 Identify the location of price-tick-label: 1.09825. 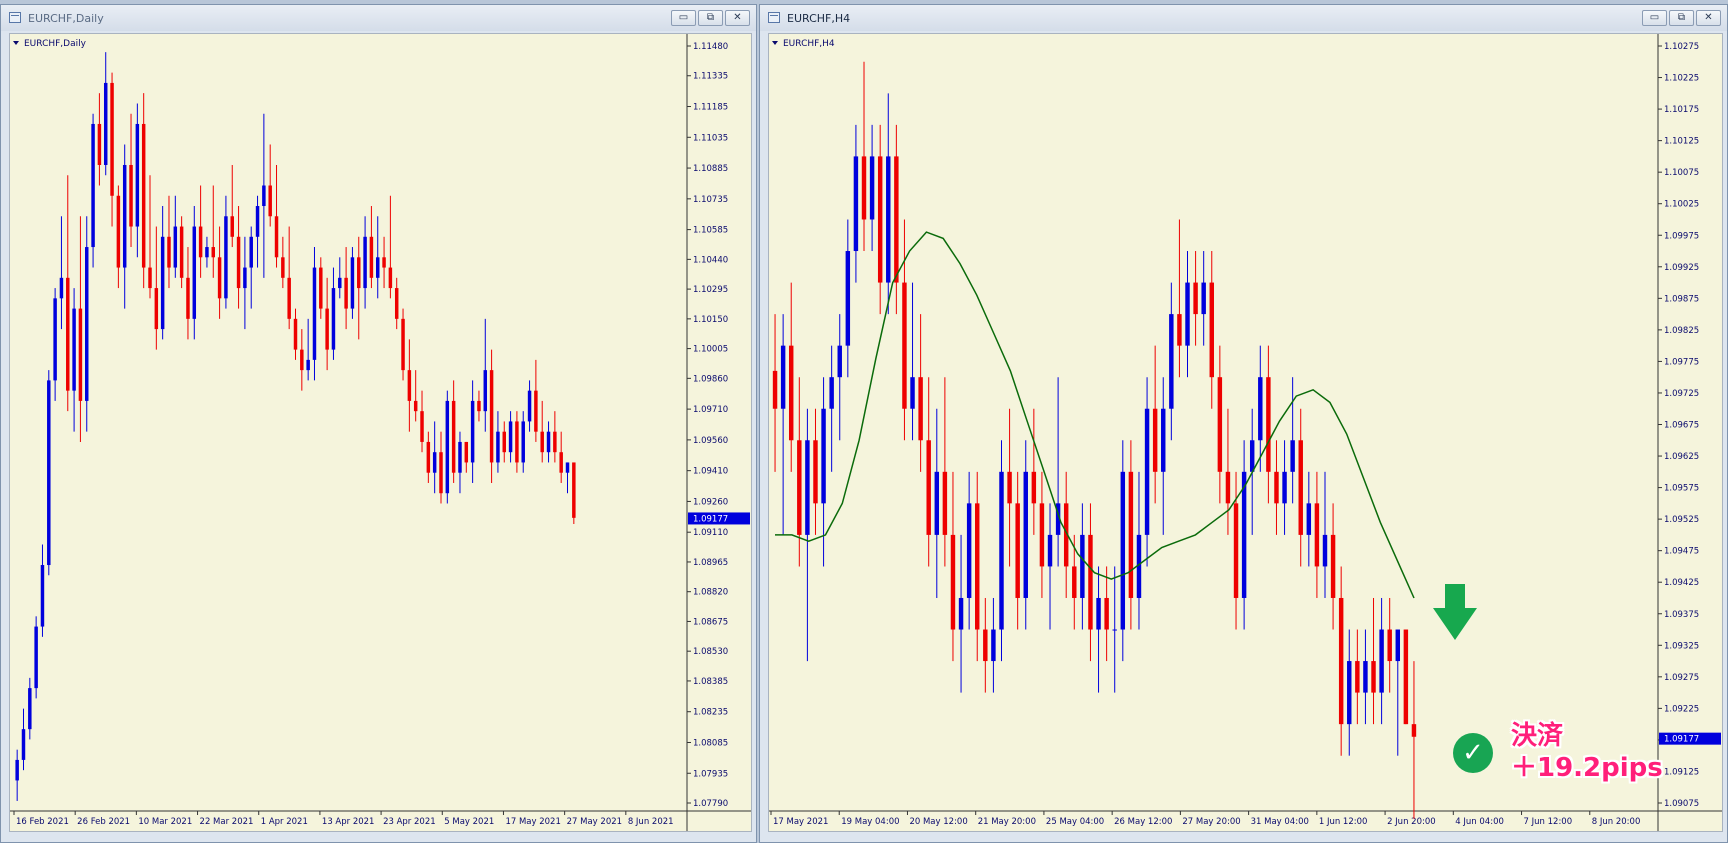
(1681, 331).